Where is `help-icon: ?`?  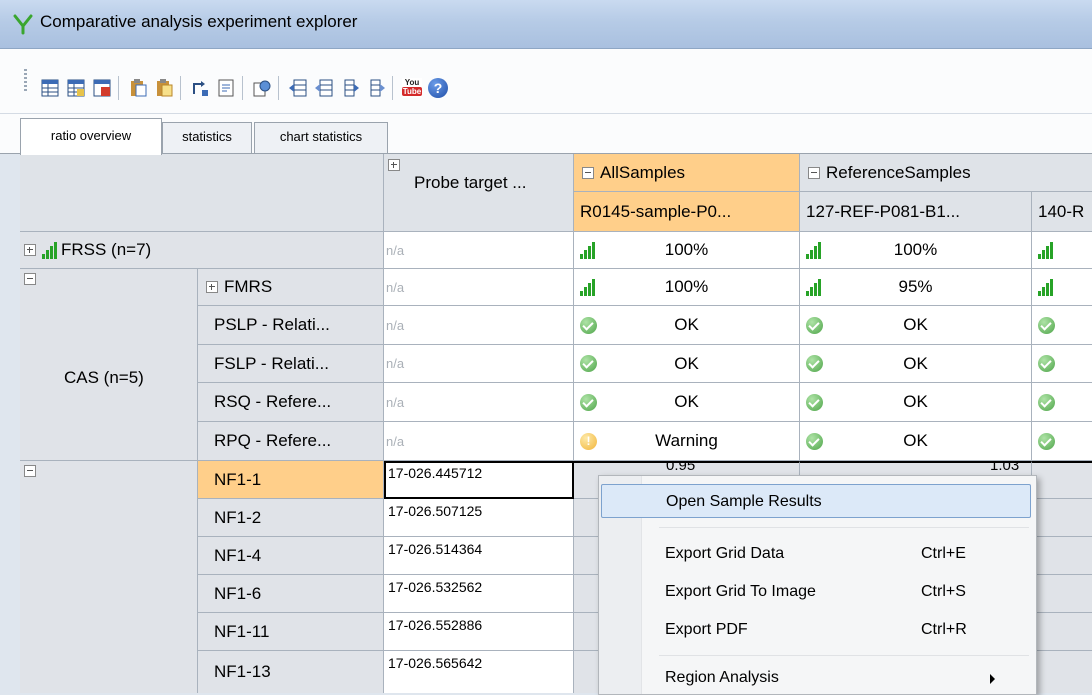 help-icon: ? is located at coordinates (438, 88).